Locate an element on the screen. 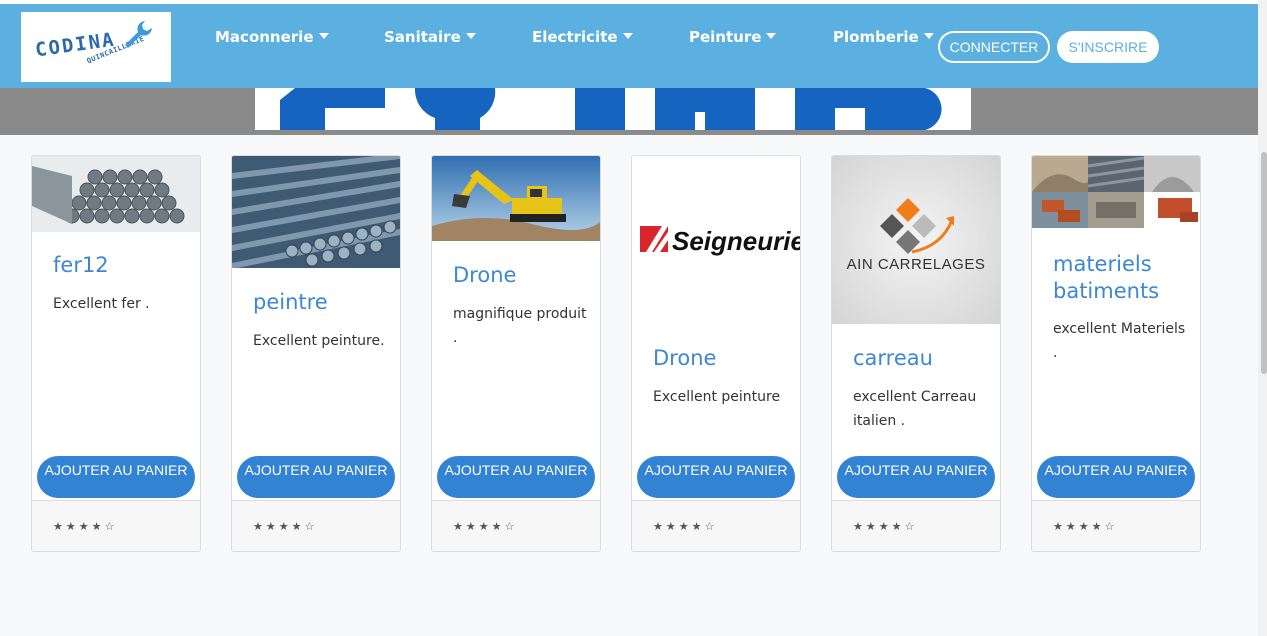 The width and height of the screenshot is (1267, 636). signup-button: S'INSCRIRE is located at coordinates (1108, 47).